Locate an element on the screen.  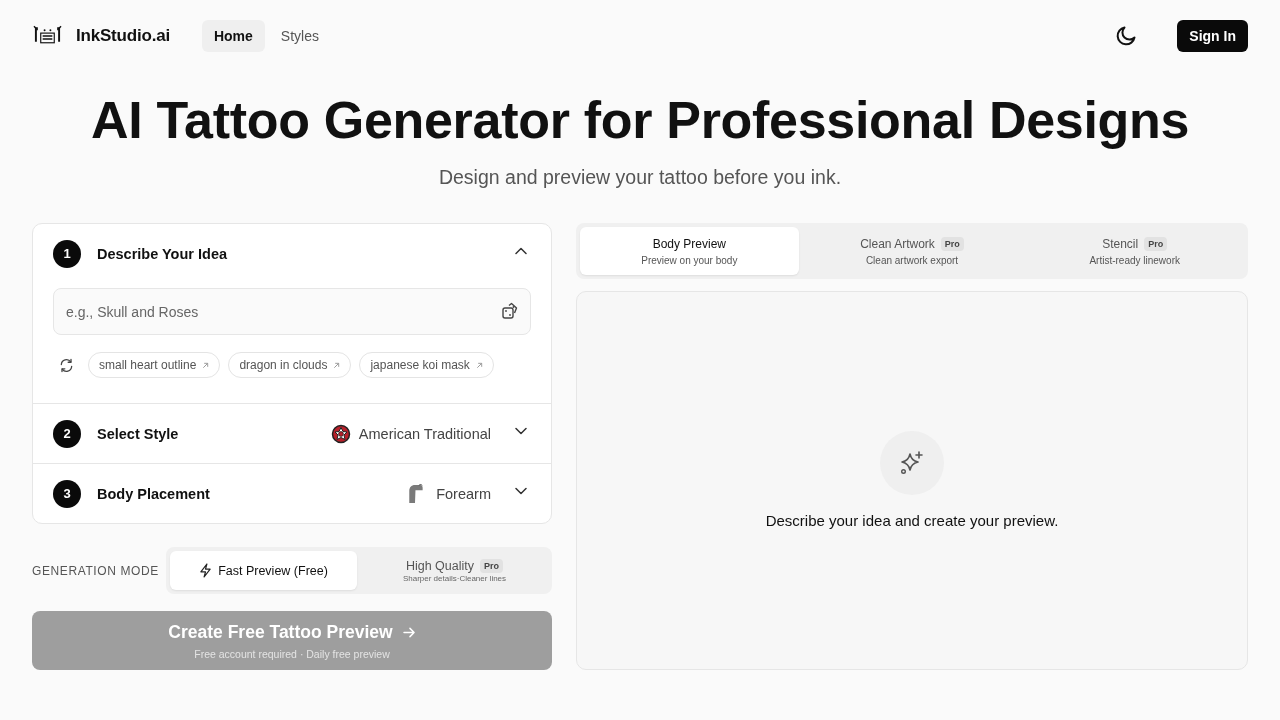
refresh-icon is located at coordinates (66, 365).